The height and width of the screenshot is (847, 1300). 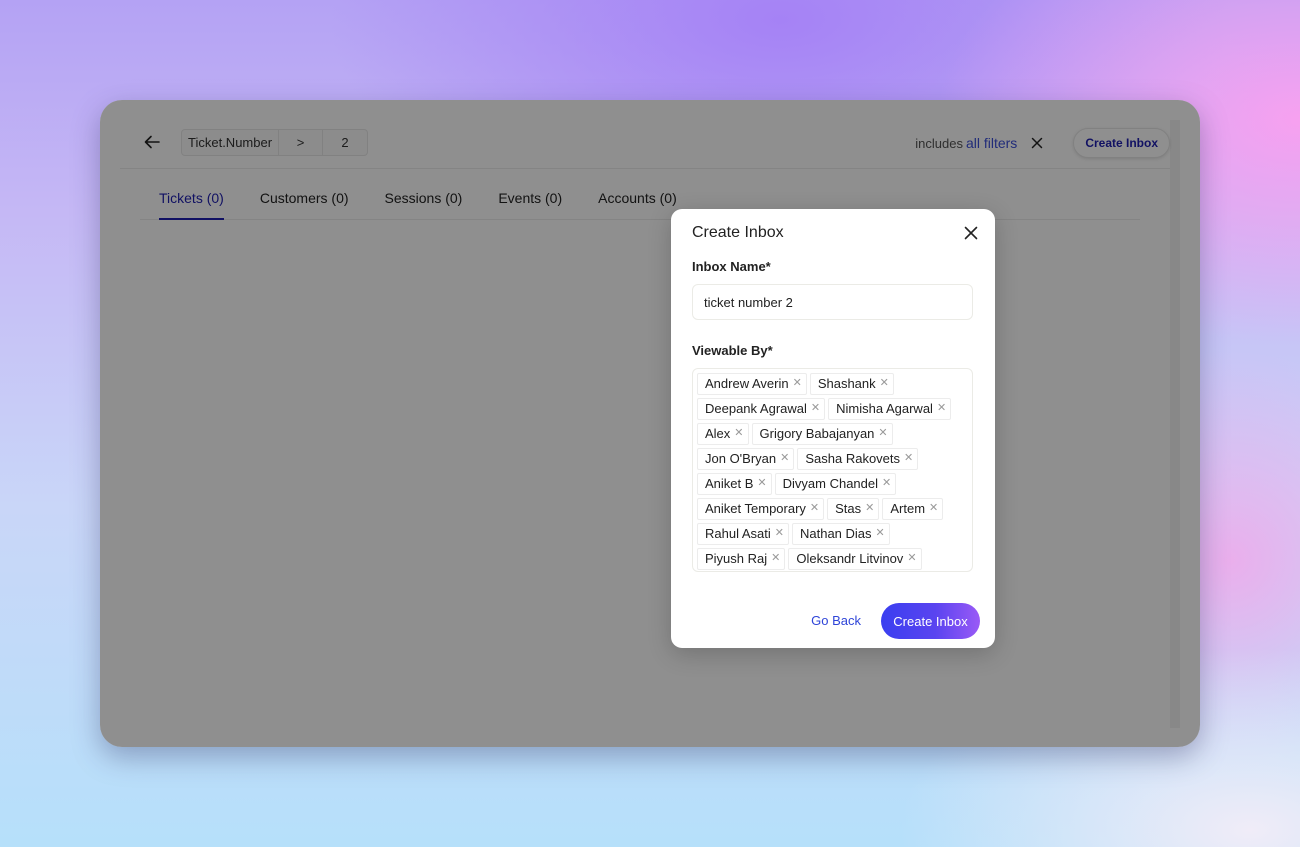 What do you see at coordinates (747, 383) in the screenshot?
I see `viewer-chip-label: Andrew Averin` at bounding box center [747, 383].